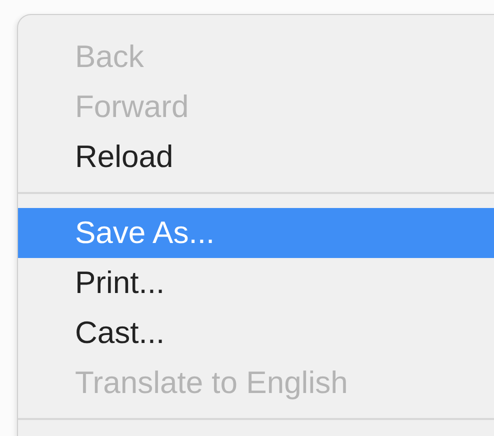  What do you see at coordinates (256, 157) in the screenshot?
I see `menu-item: Reload` at bounding box center [256, 157].